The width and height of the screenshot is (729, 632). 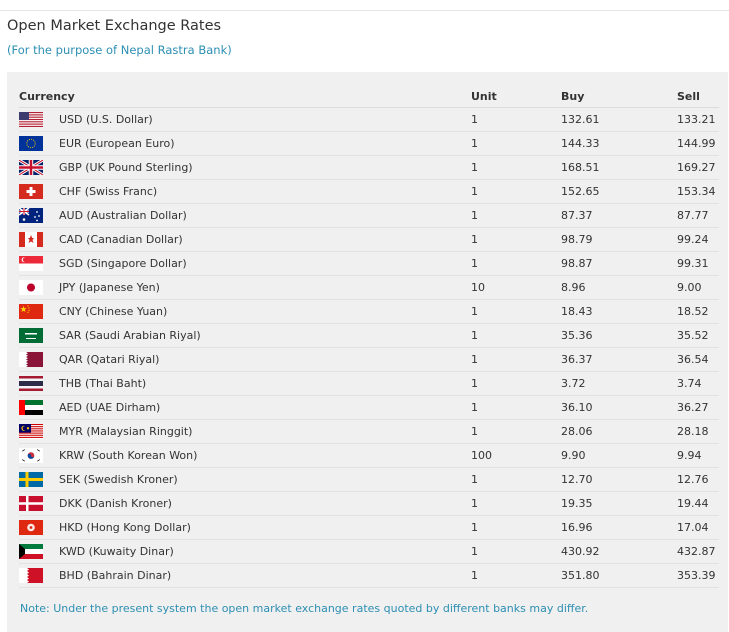 What do you see at coordinates (265, 119) in the screenshot?
I see `currency-name: USD (U.S. Dollar)` at bounding box center [265, 119].